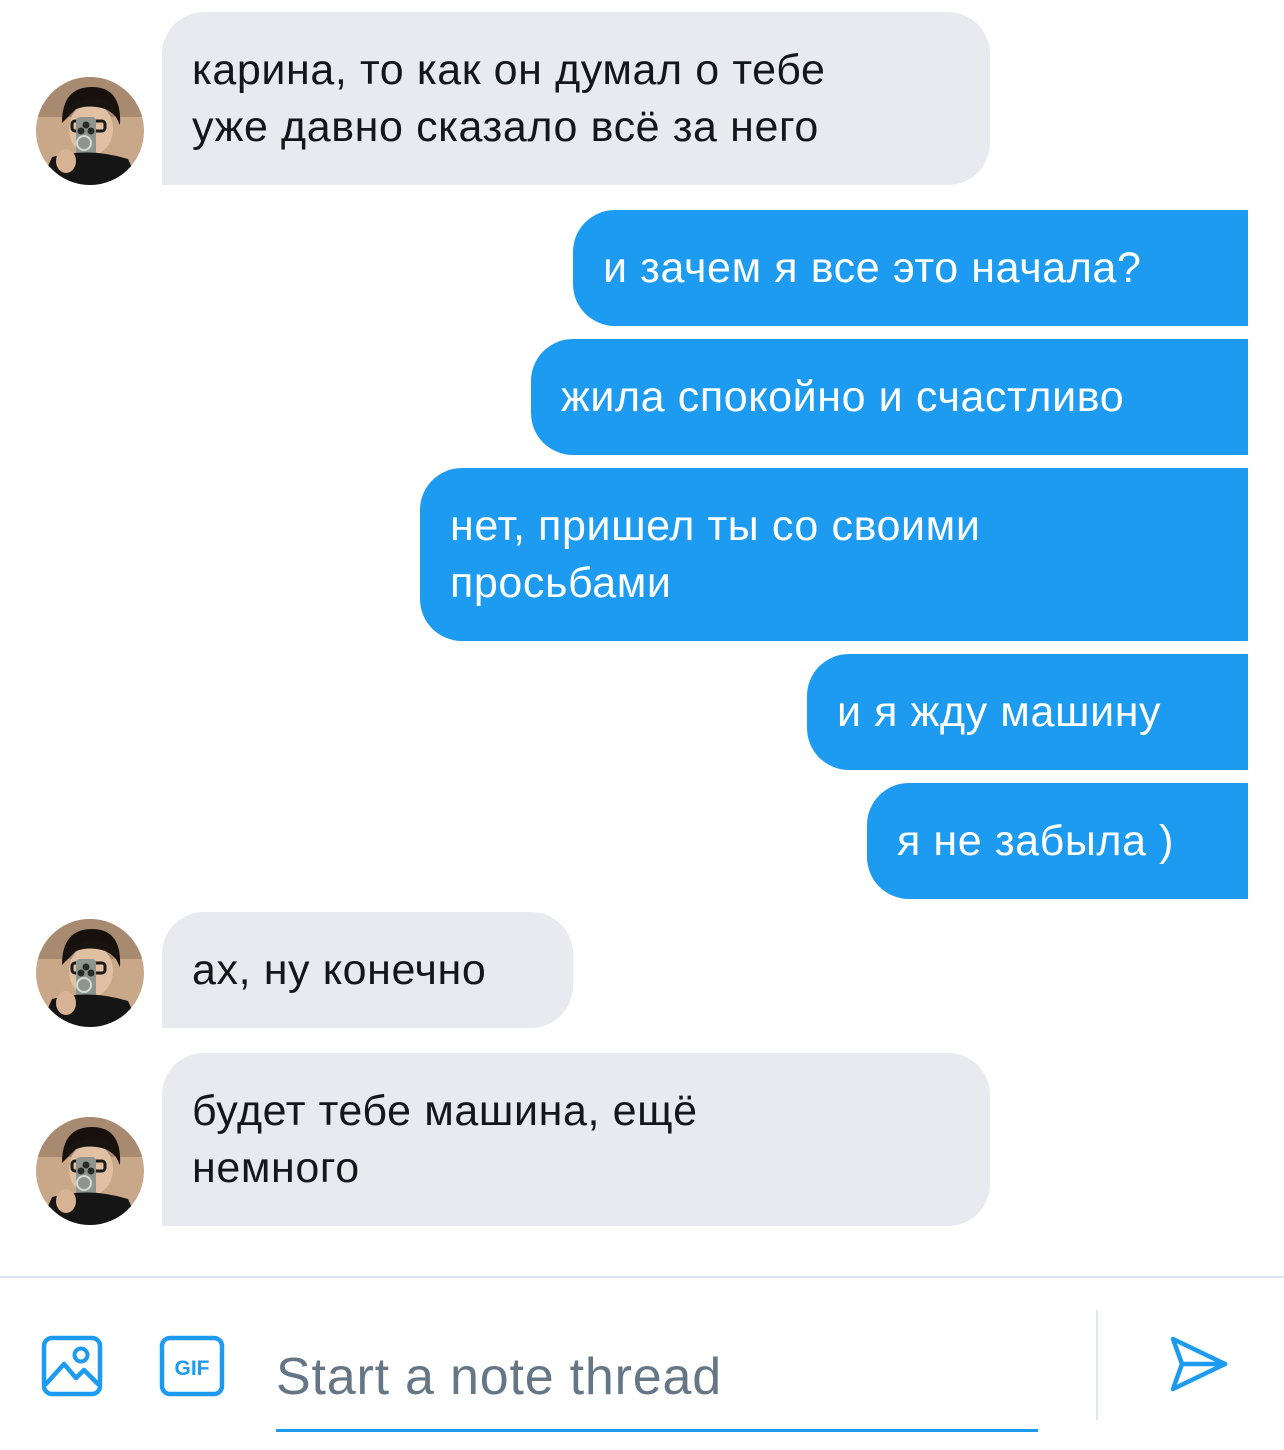 The image size is (1284, 1450). I want to click on message-bubble: и зачем я все это начала?, so click(910, 268).